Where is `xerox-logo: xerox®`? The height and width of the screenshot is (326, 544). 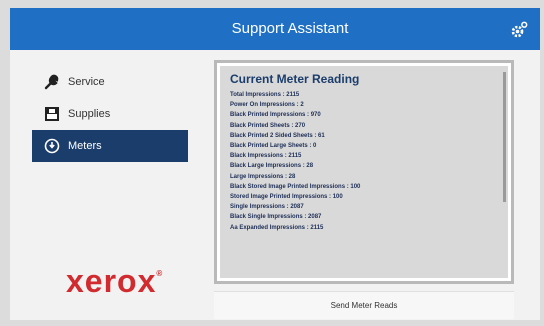
xerox-logo: xerox® is located at coordinates (114, 281).